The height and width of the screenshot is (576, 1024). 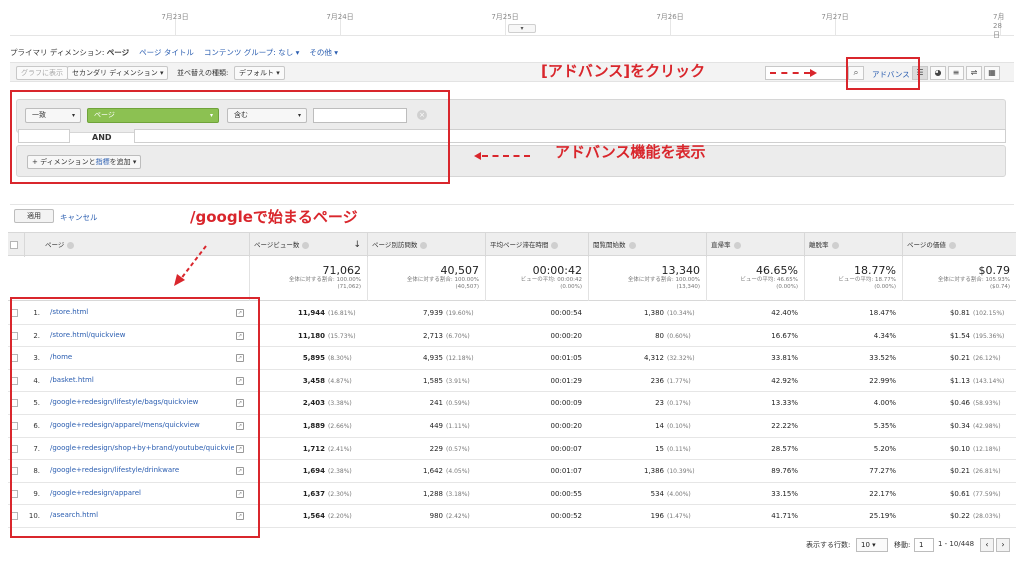 I want to click on cell-bounce-rate: 89.76%, so click(x=784, y=471).